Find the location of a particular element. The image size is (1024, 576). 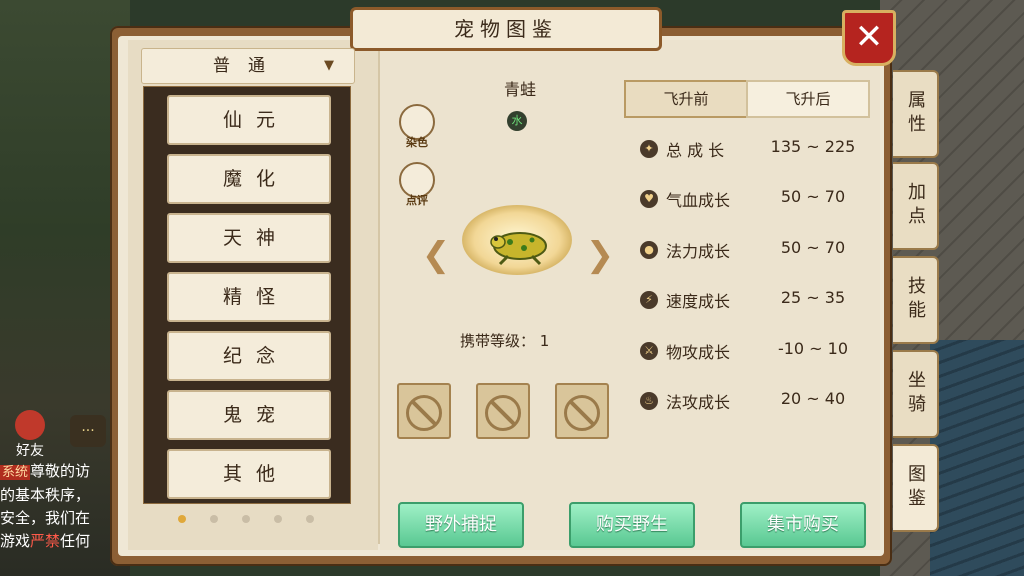

dropdown-value: 普通 is located at coordinates (248, 66).